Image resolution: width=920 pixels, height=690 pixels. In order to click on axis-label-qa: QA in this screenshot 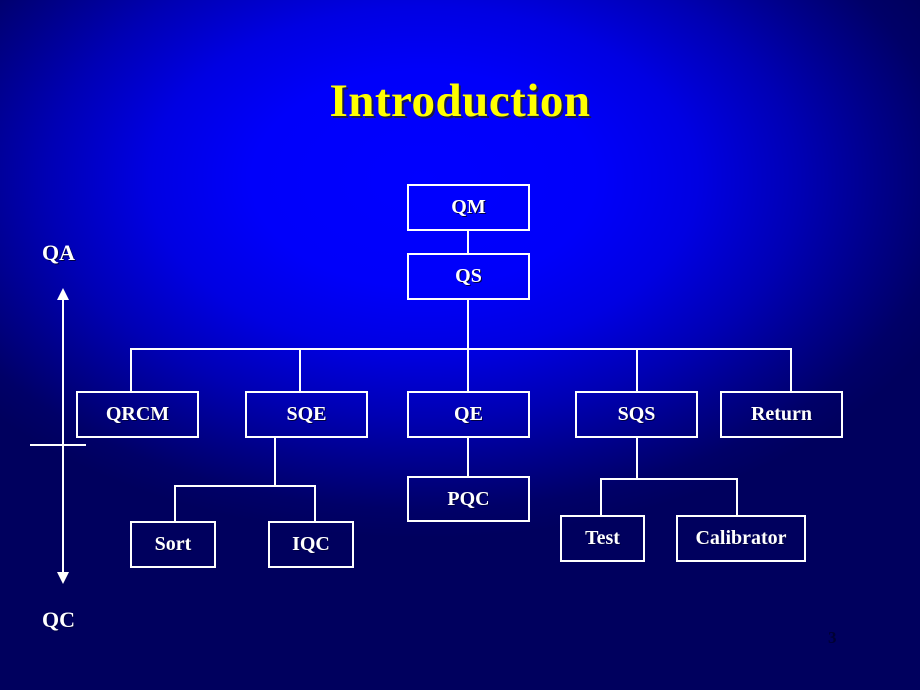, I will do `click(58, 252)`.